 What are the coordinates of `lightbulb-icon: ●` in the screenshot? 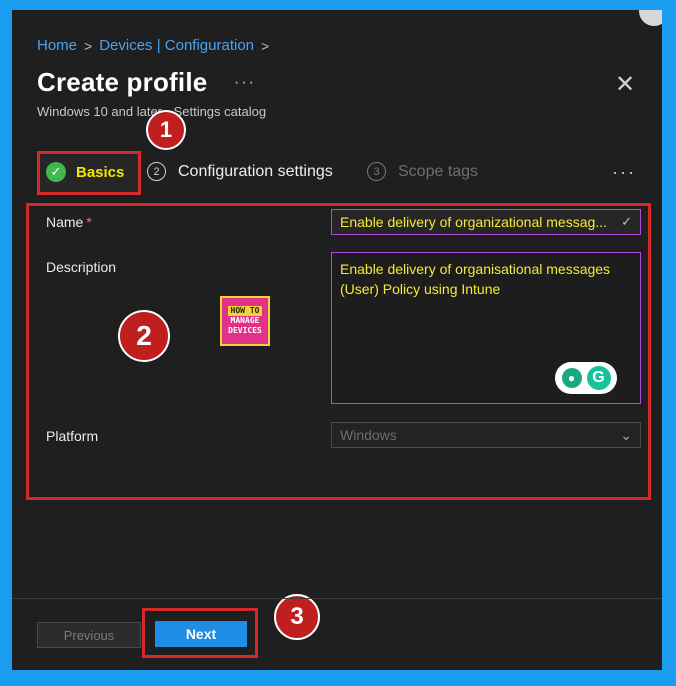 It's located at (571, 378).